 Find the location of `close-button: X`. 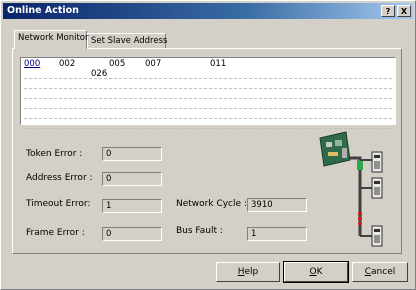

close-button: X is located at coordinates (404, 11).